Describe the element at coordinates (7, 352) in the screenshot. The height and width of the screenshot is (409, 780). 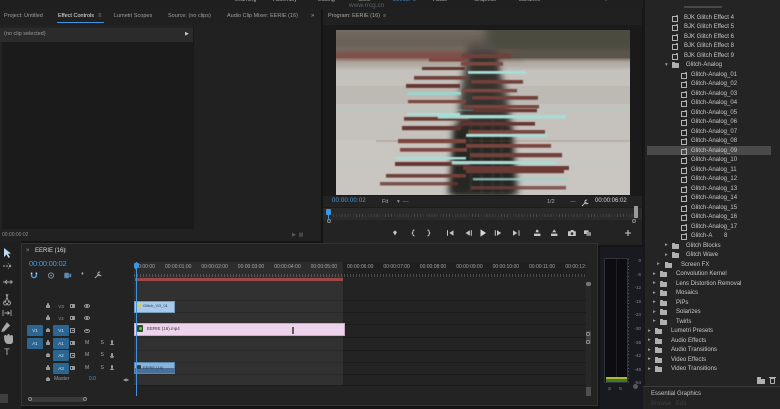
I see `svg-text: T` at that location.